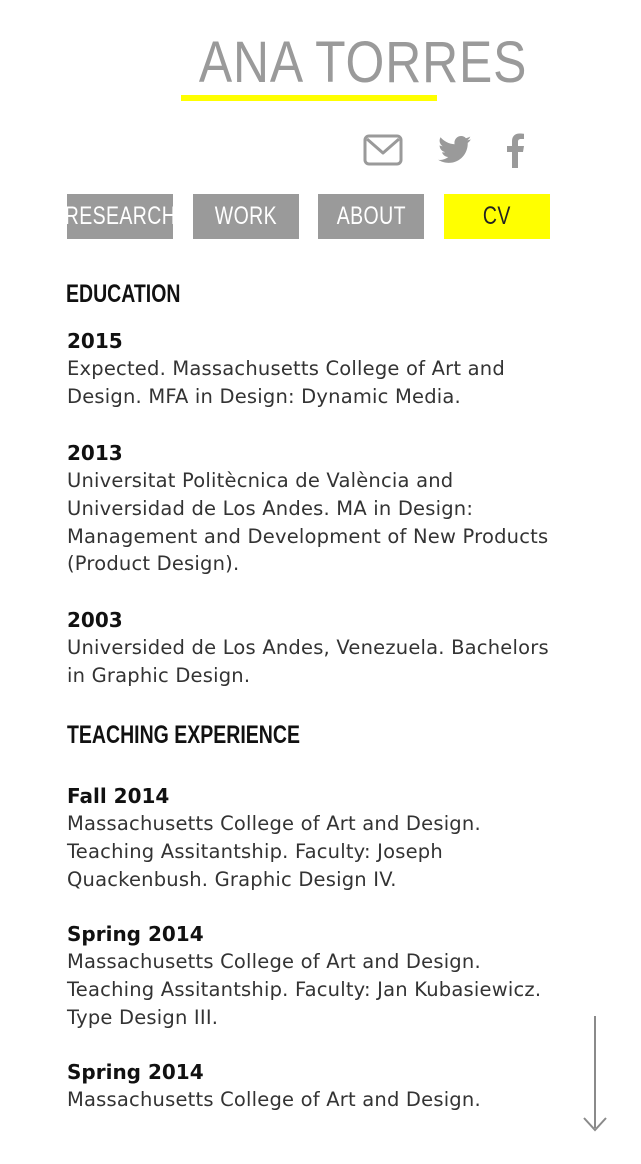 The height and width of the screenshot is (1164, 641). I want to click on site-title: ANA TORRES, so click(362, 63).